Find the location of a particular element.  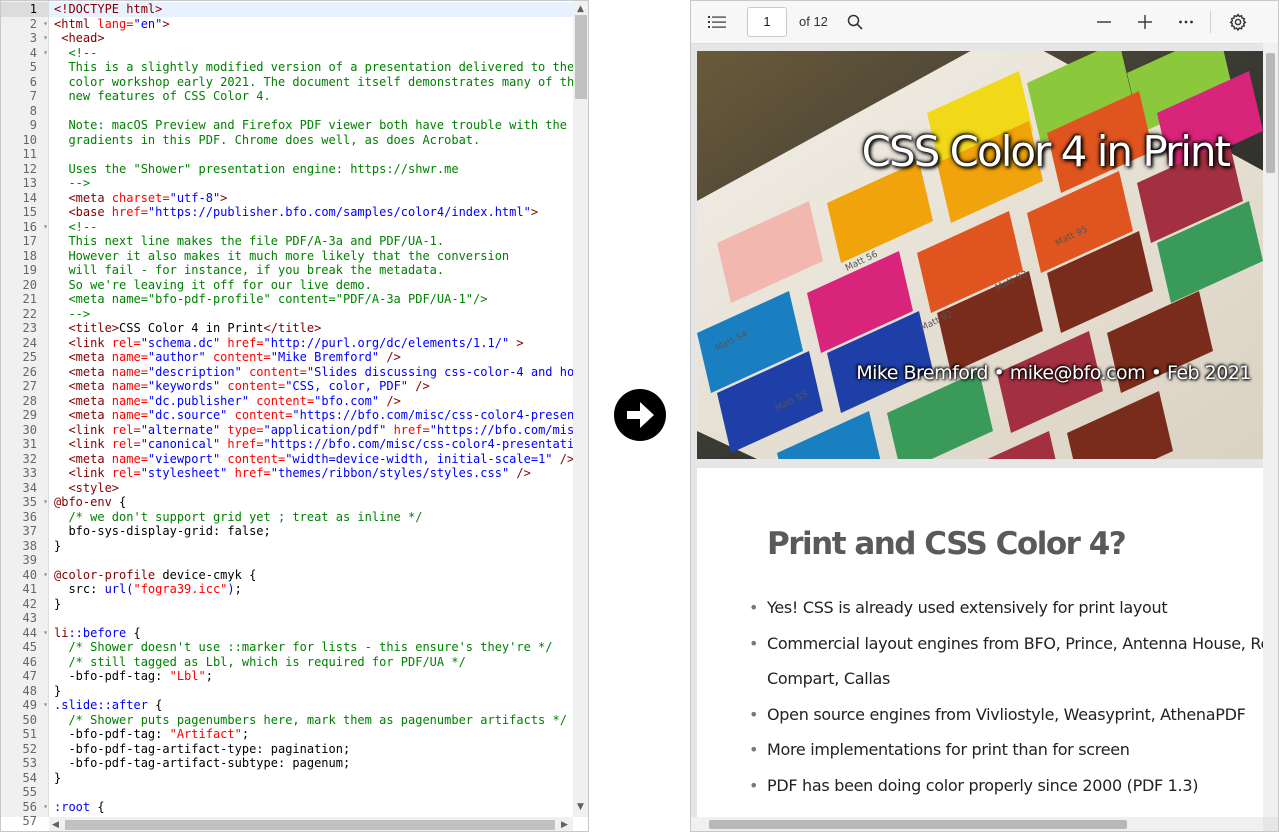

code-line: @bfo-env { is located at coordinates (90, 502).